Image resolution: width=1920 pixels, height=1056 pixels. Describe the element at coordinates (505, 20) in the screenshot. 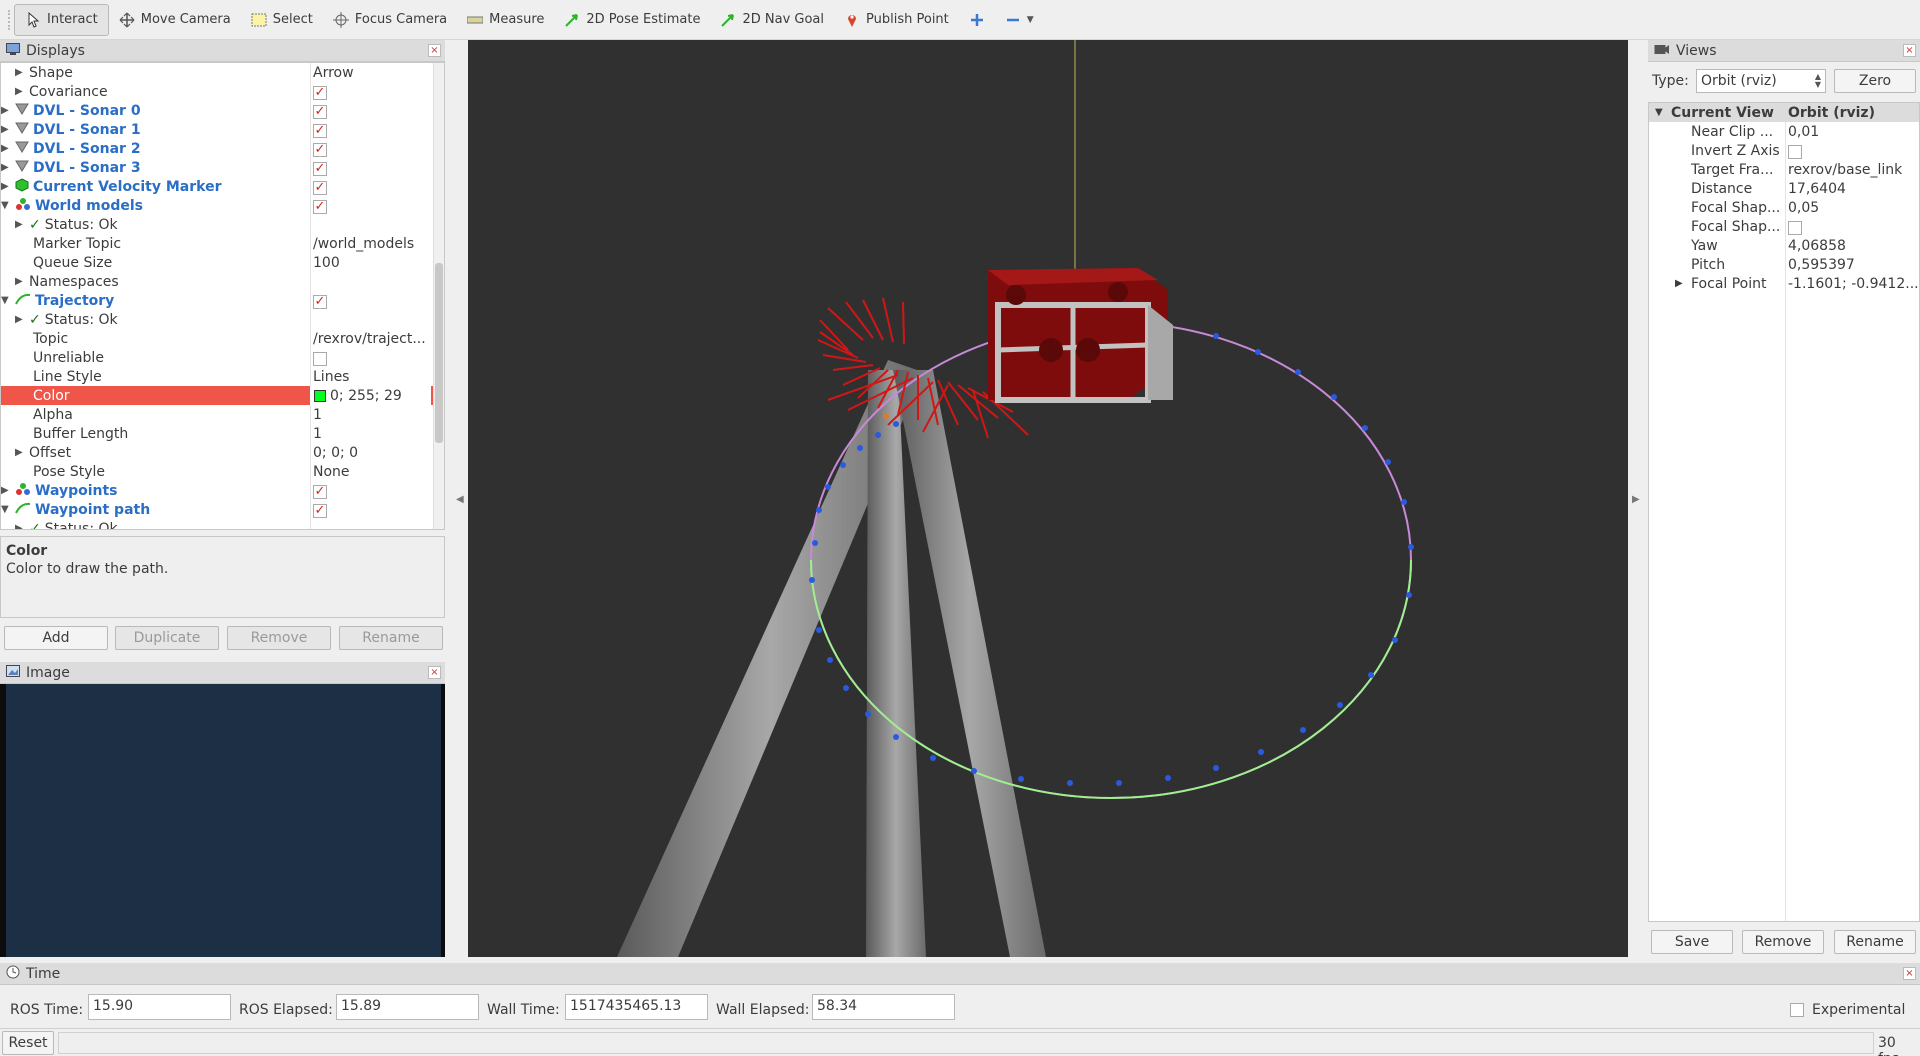

I see `measure-tool-button: Measure` at that location.